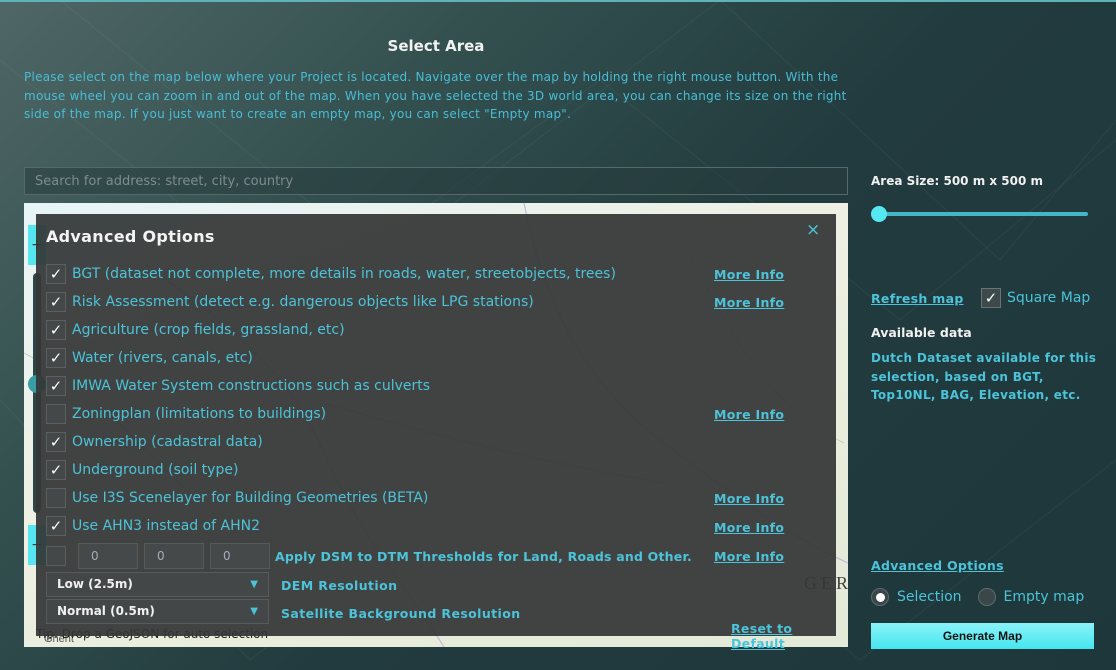 This screenshot has width=1116, height=670. What do you see at coordinates (783, 636) in the screenshot?
I see `reset-to-default-link: Reset to Default` at bounding box center [783, 636].